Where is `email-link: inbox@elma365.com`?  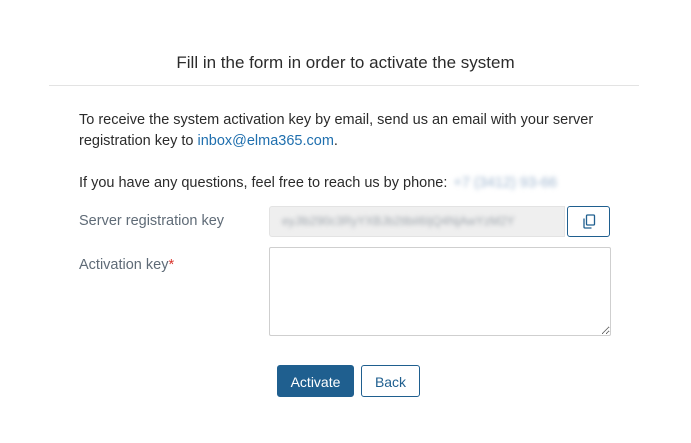
email-link: inbox@elma365.com is located at coordinates (265, 141).